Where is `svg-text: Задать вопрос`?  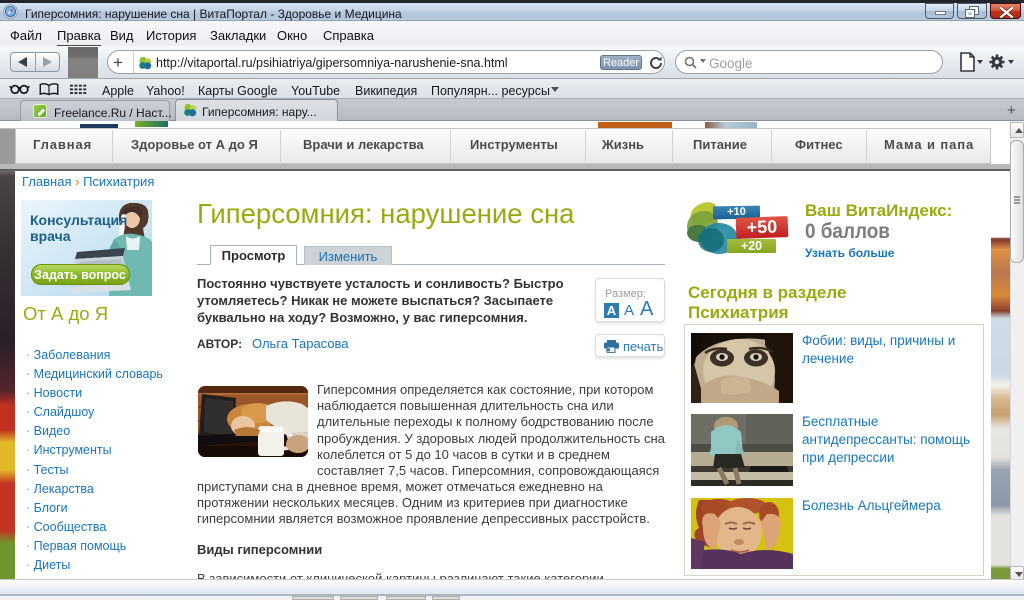
svg-text: Задать вопрос is located at coordinates (80, 275).